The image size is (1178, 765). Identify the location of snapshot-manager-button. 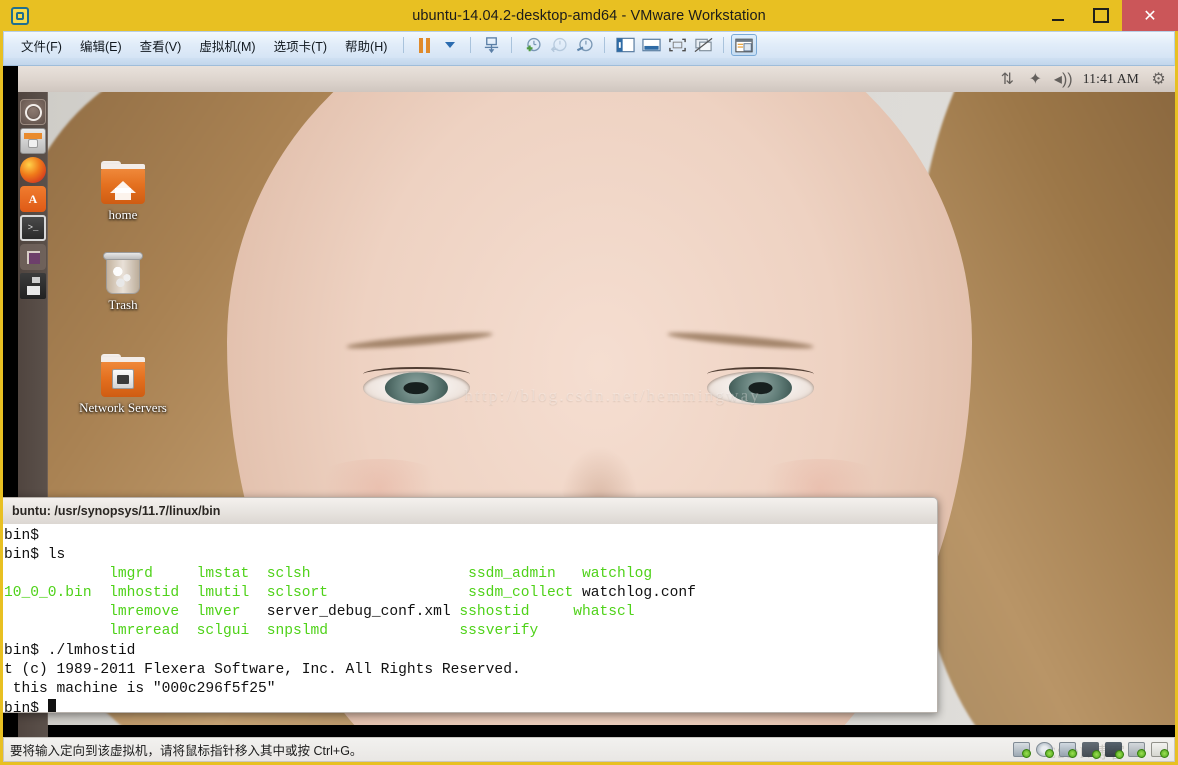
(584, 45).